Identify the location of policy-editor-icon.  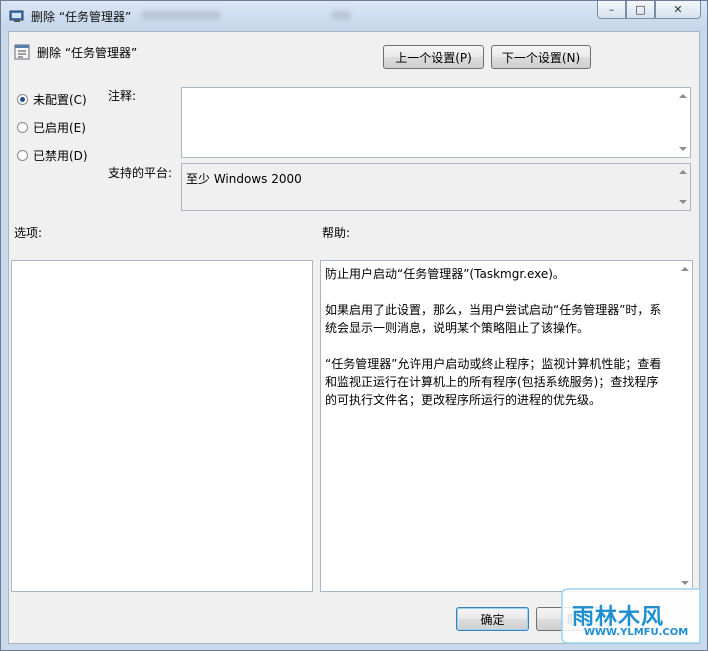
(16, 16).